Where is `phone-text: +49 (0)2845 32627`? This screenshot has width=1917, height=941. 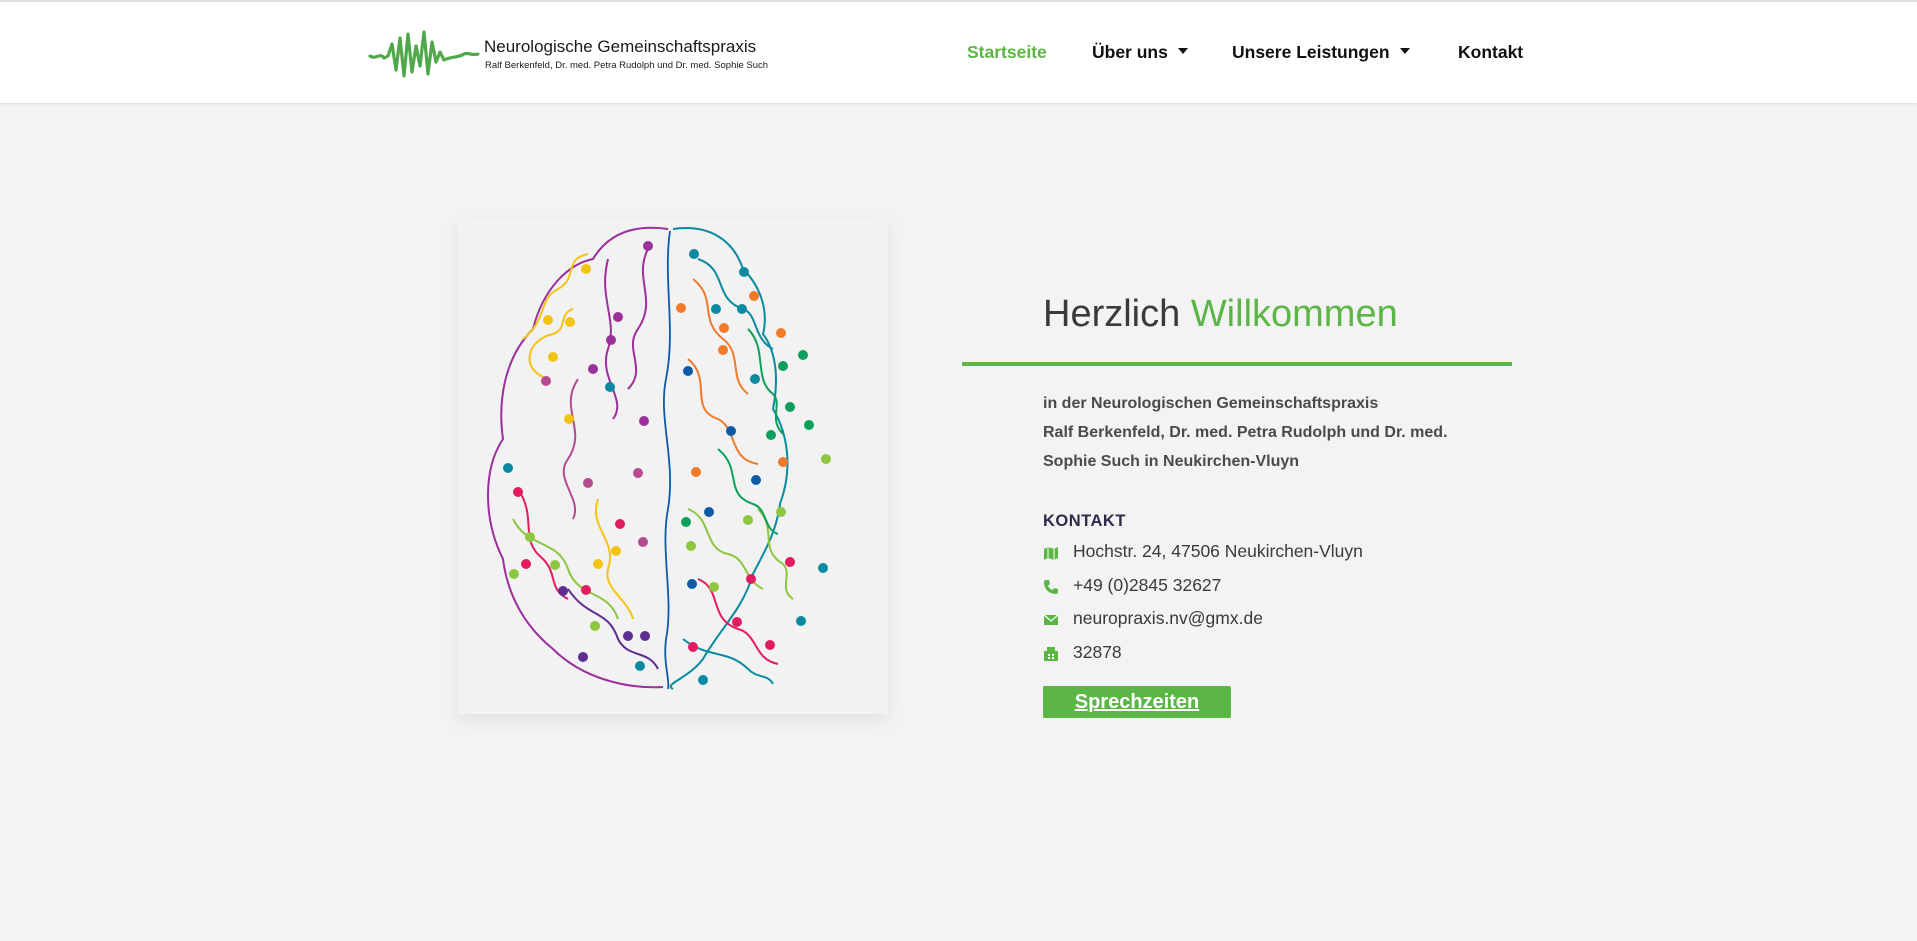 phone-text: +49 (0)2845 32627 is located at coordinates (1147, 585).